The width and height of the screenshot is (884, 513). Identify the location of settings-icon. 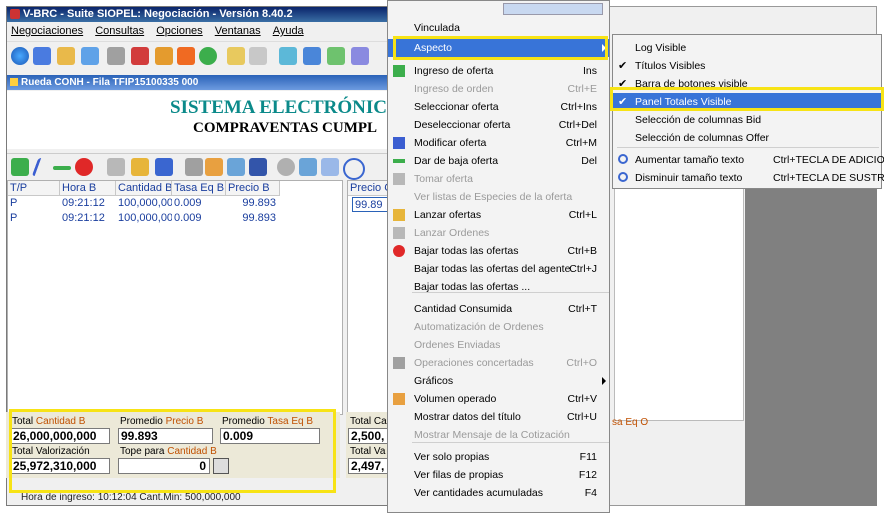
(360, 56).